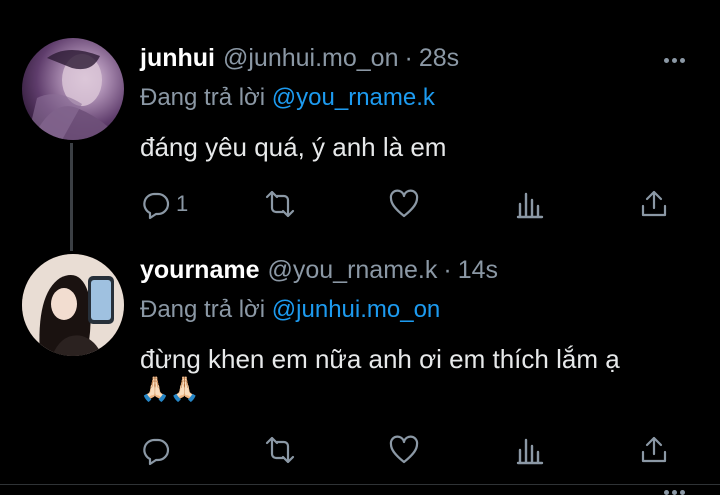  Describe the element at coordinates (360, 204) in the screenshot. I see `tweet-1-action-bar: 1` at that location.